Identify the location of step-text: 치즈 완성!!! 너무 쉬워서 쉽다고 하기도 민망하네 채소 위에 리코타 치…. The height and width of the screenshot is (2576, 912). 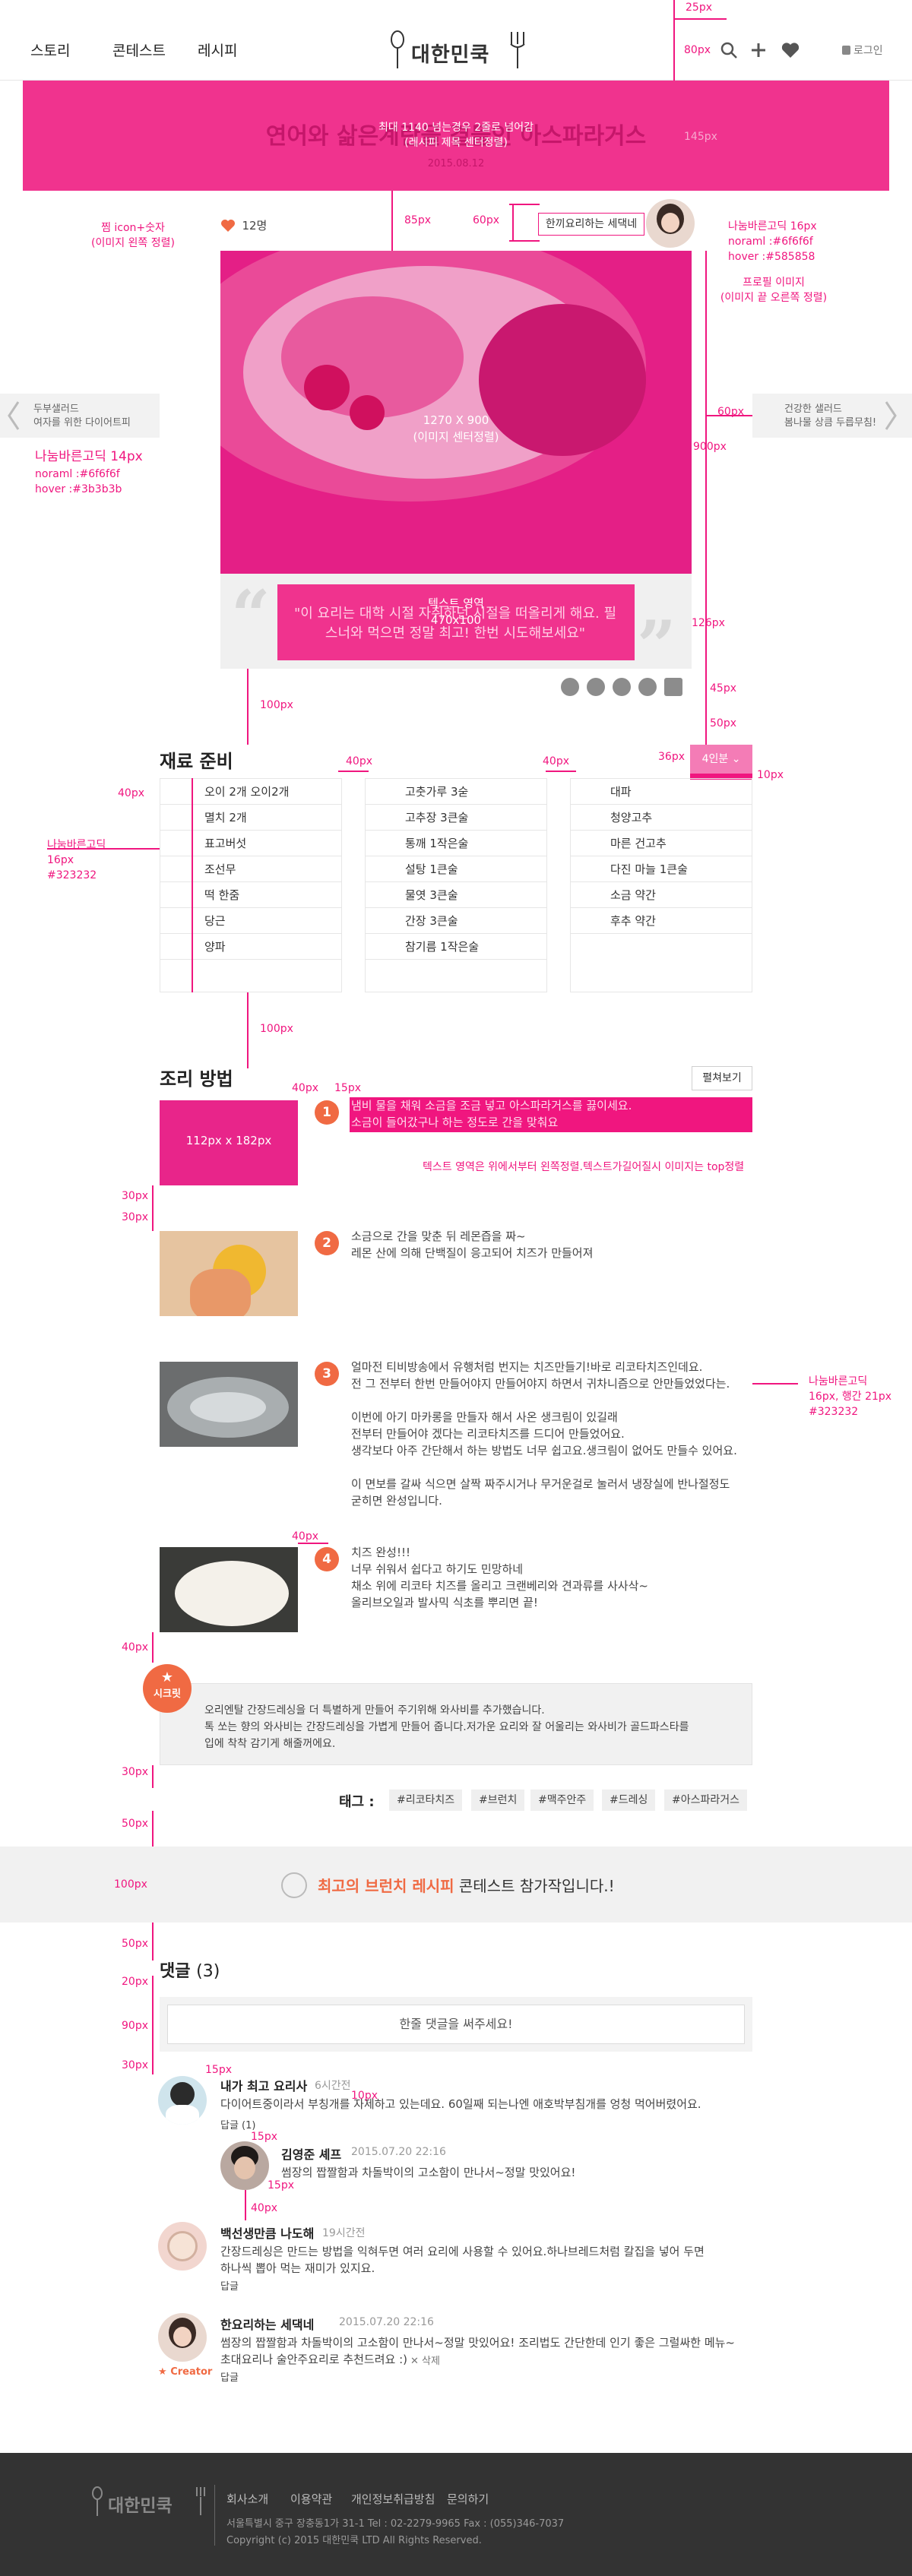
(500, 1577).